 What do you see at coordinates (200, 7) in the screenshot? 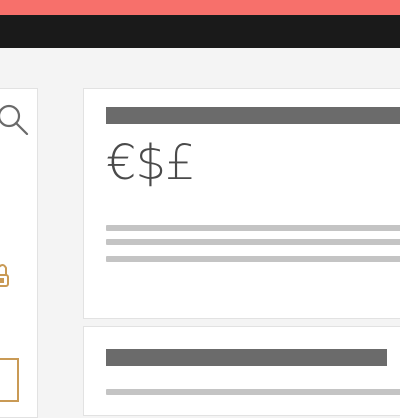
I see `top-accent-strip` at bounding box center [200, 7].